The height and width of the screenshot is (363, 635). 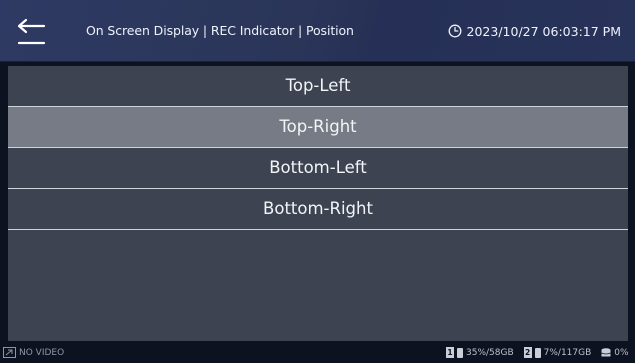 I want to click on menu-item-bottom-right: Bottom-Right, so click(x=318, y=209).